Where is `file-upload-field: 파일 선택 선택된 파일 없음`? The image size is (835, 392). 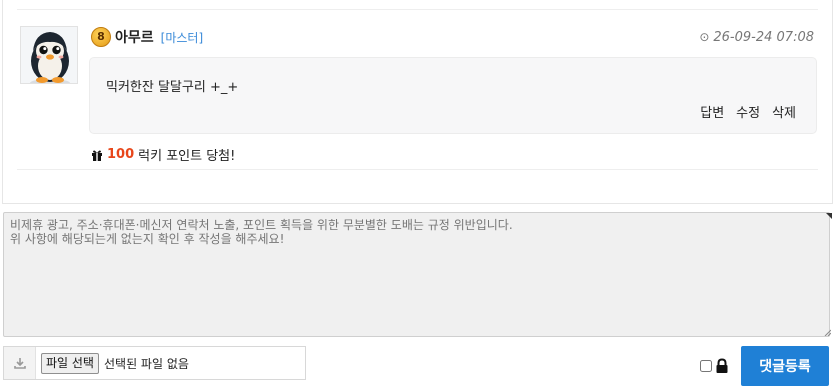 file-upload-field: 파일 선택 선택된 파일 없음 is located at coordinates (154, 363).